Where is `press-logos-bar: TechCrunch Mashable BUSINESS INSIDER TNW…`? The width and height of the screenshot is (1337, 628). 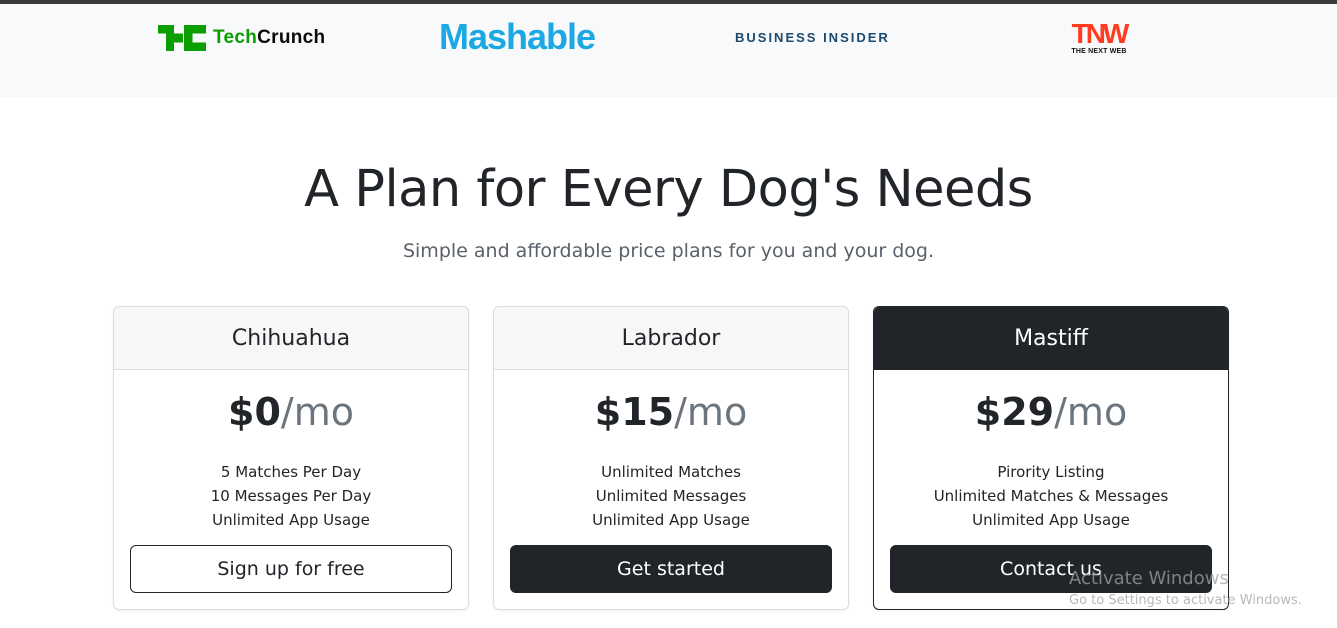
press-logos-bar: TechCrunch Mashable BUSINESS INSIDER TNW… is located at coordinates (668, 50).